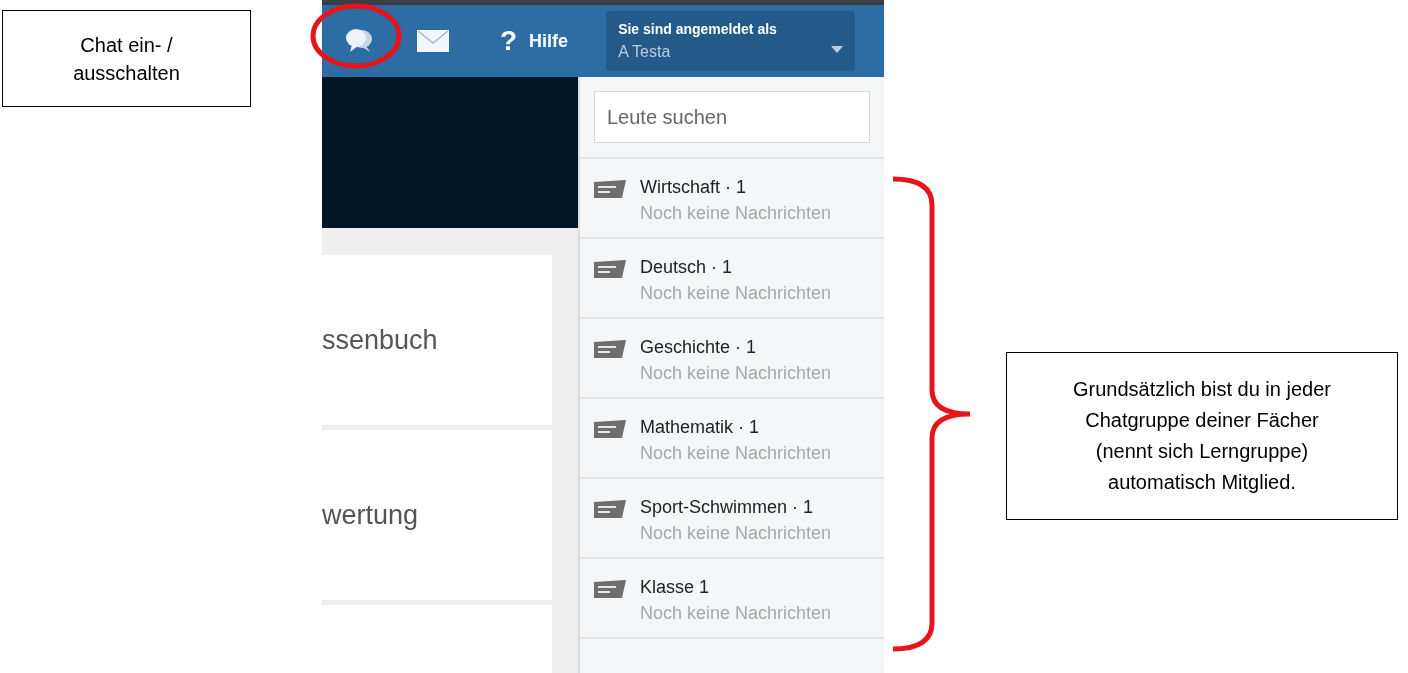 This screenshot has height=673, width=1408. What do you see at coordinates (687, 267) in the screenshot?
I see `group-name: Deutsch · 1` at bounding box center [687, 267].